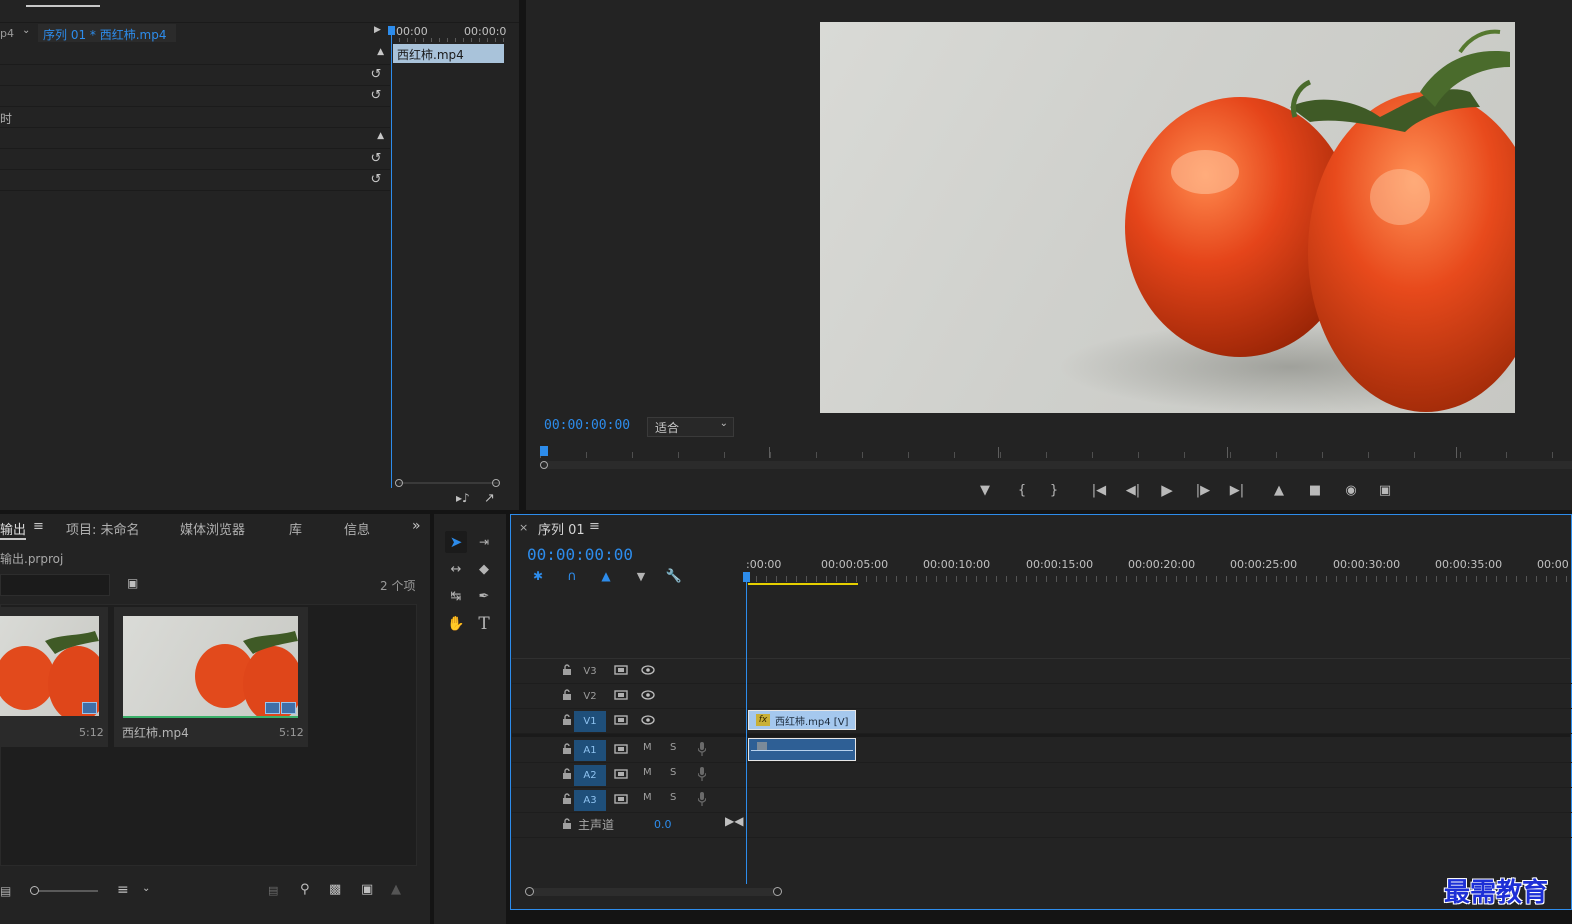  Describe the element at coordinates (13, 528) in the screenshot. I see `tab-output: 输出` at that location.